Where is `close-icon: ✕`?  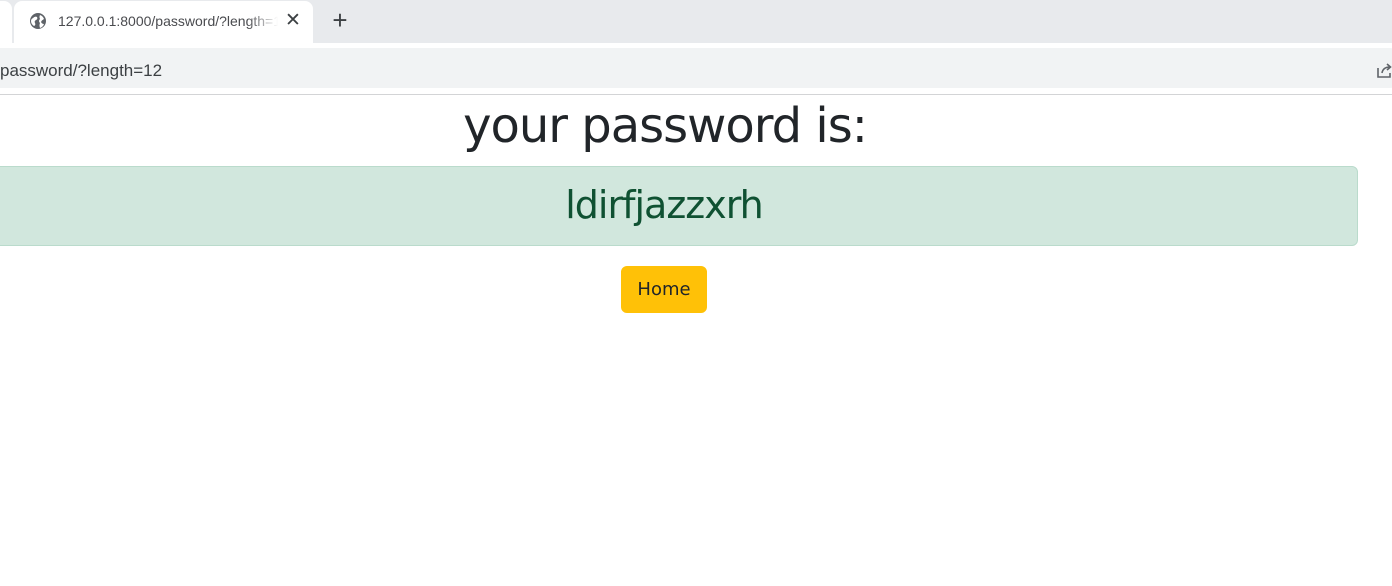 close-icon: ✕ is located at coordinates (293, 21).